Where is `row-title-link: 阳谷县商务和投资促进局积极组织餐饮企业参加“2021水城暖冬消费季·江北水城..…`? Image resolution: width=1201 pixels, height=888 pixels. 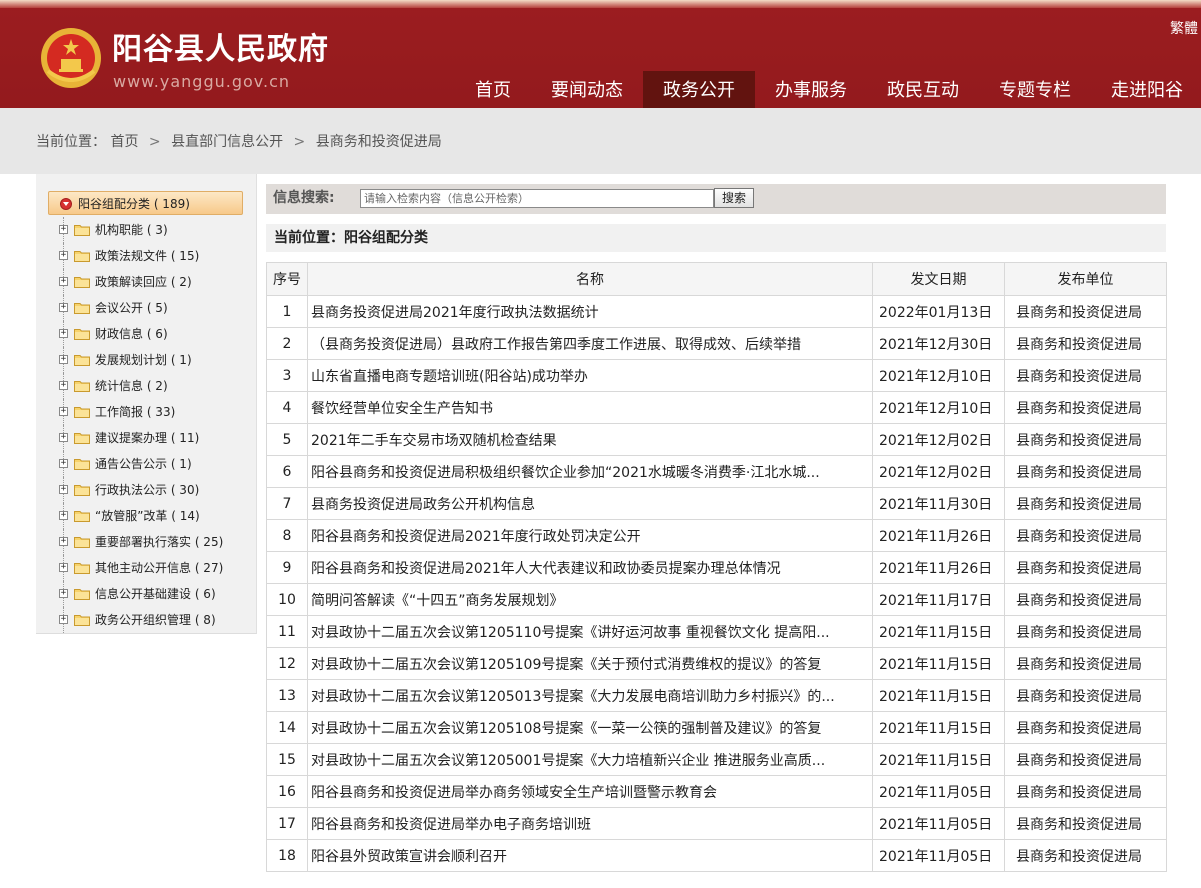 row-title-link: 阳谷县商务和投资促进局积极组织餐饮企业参加“2021水城暖冬消费季·江北水城..… is located at coordinates (590, 471).